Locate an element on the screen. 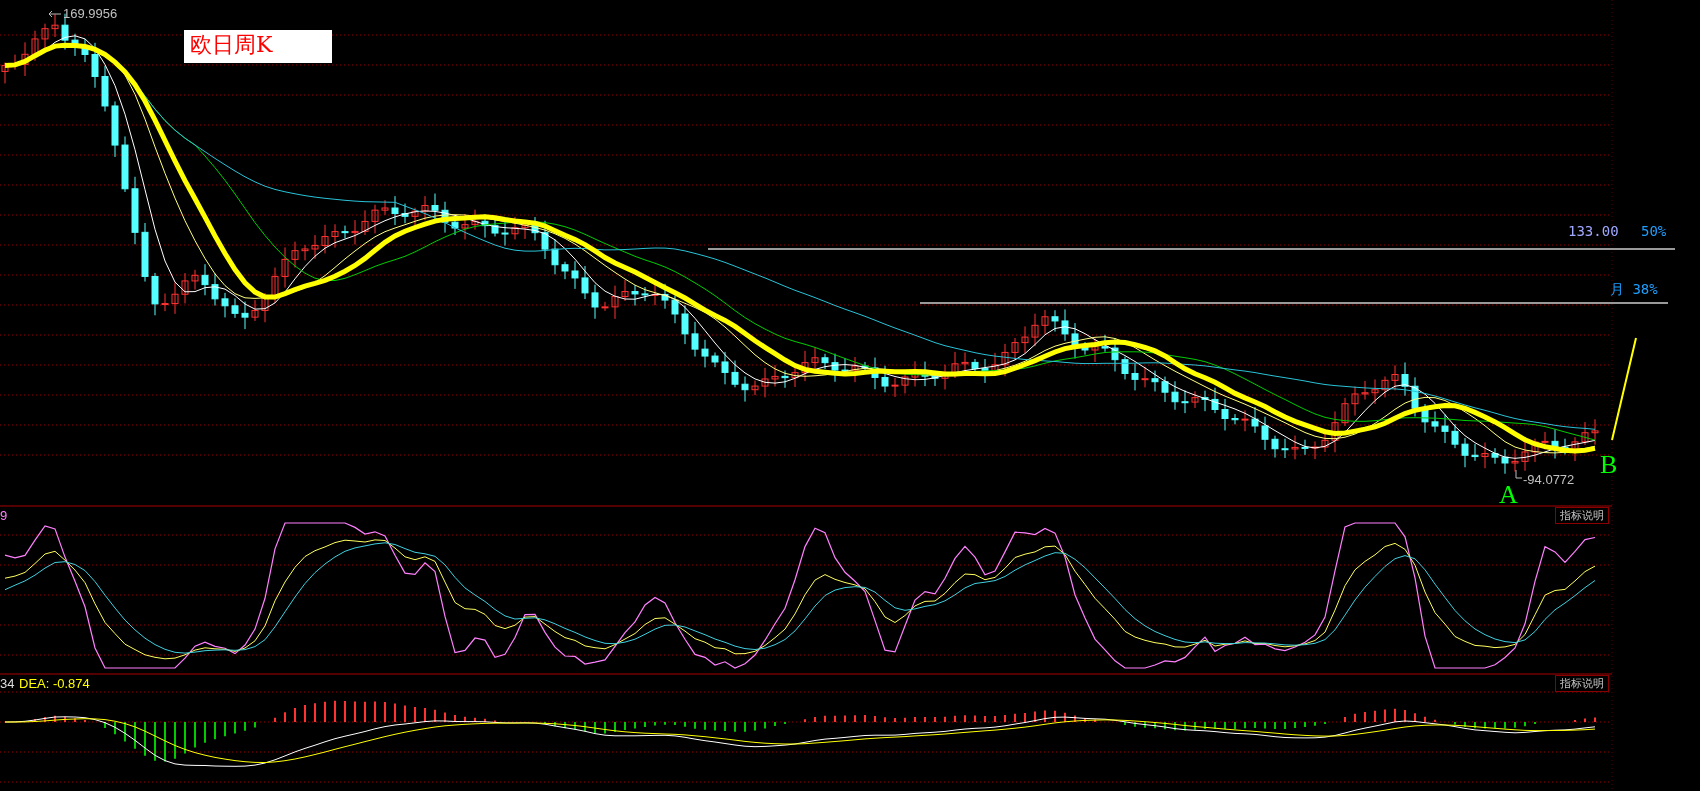  chart-title: 欧日周K is located at coordinates (258, 46).